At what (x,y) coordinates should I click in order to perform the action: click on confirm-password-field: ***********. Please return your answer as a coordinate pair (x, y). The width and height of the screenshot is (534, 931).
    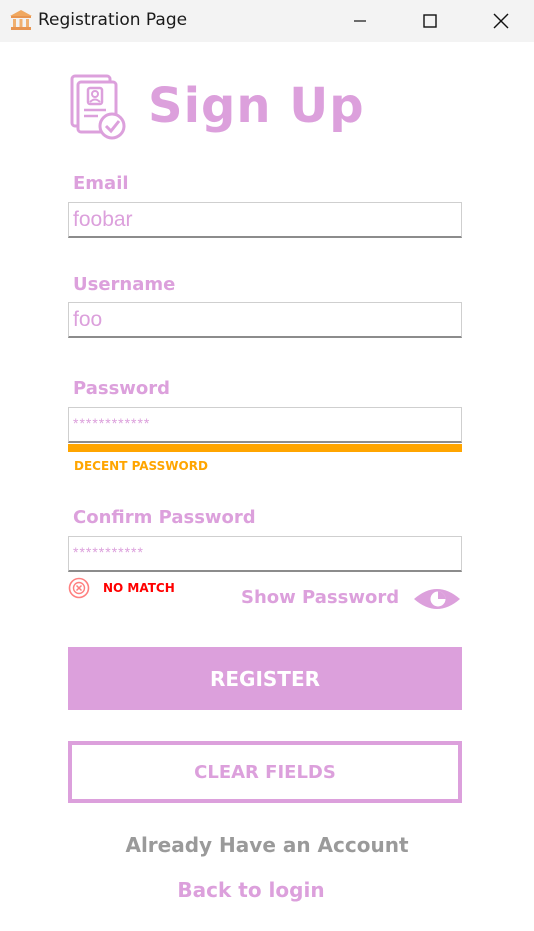
    Looking at the image, I should click on (265, 554).